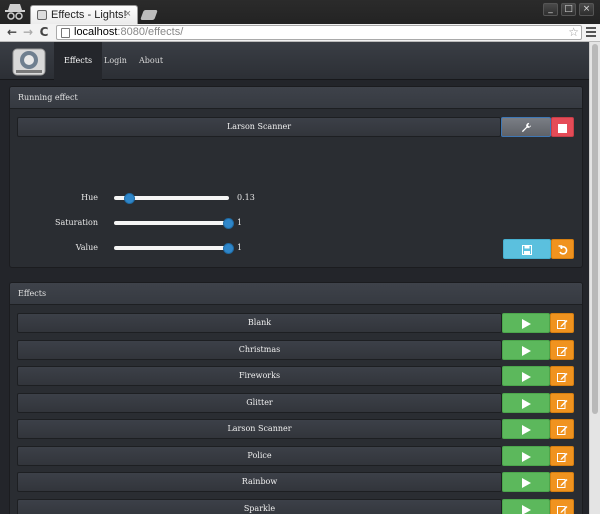  Describe the element at coordinates (259, 429) in the screenshot. I see `effect-row: Larson Scanner` at that location.